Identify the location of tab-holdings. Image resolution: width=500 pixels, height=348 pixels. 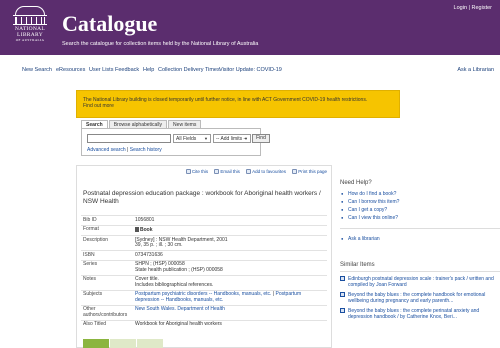
(96, 343).